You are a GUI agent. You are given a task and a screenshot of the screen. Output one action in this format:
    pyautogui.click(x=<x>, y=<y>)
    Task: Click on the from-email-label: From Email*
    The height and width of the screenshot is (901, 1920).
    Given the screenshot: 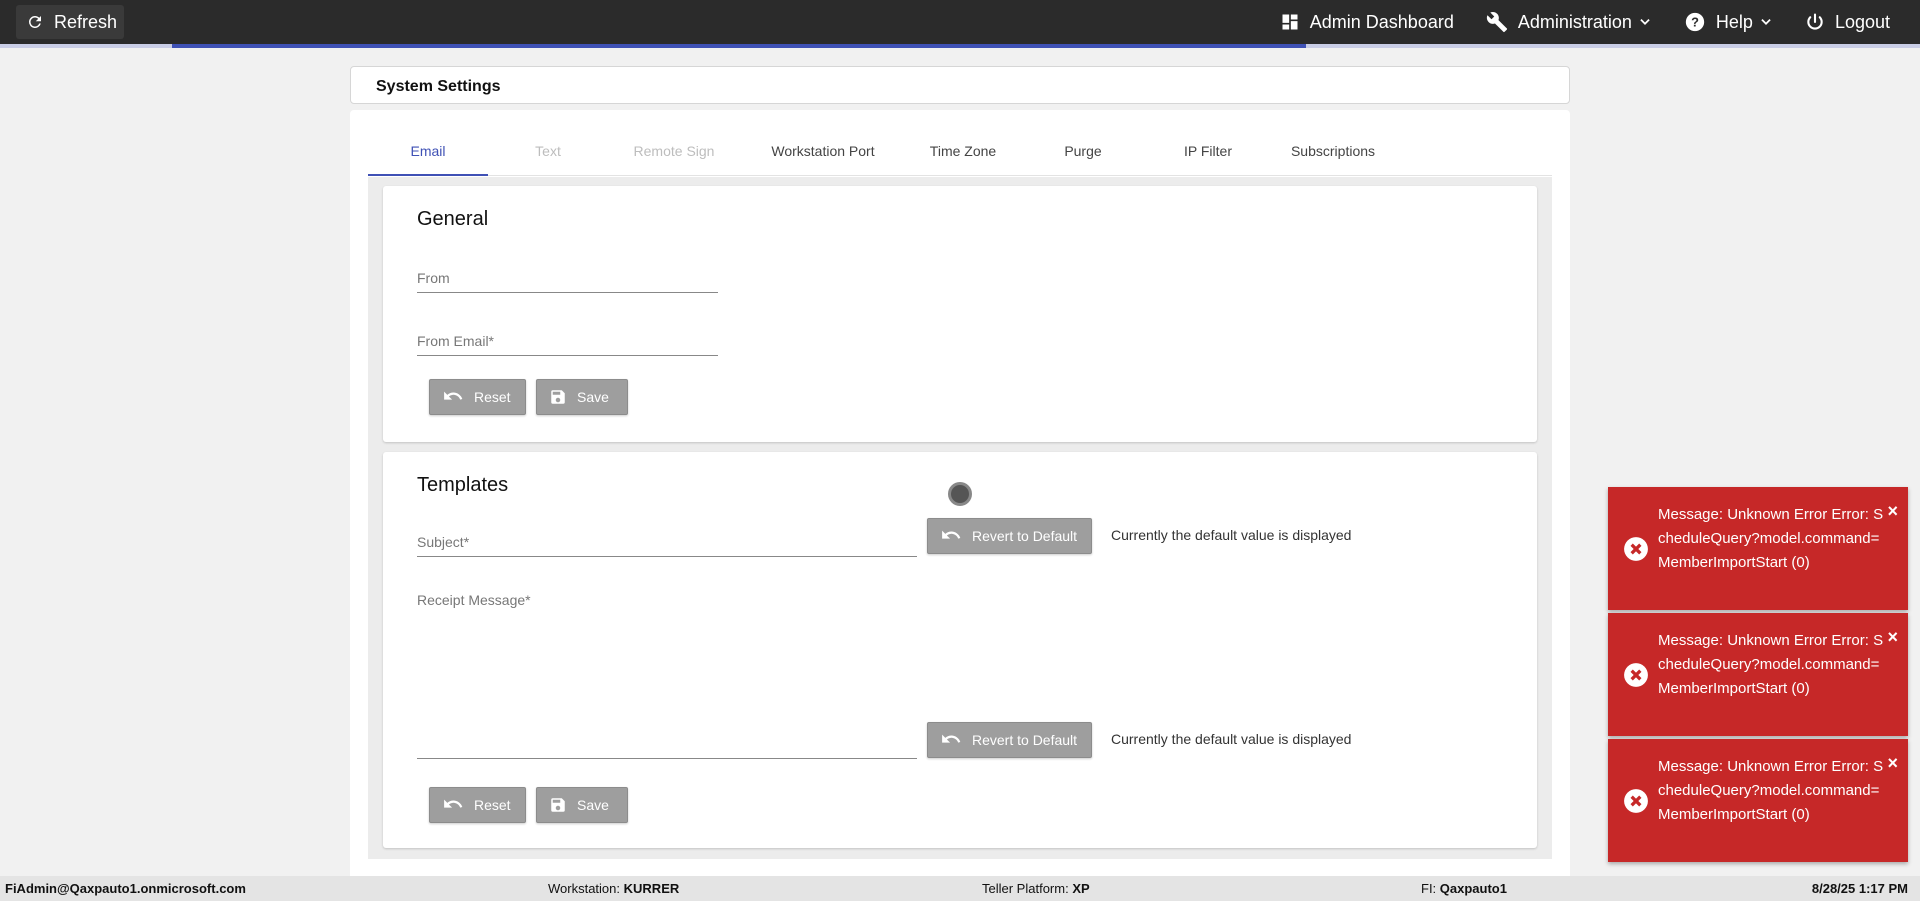 What is the action you would take?
    pyautogui.click(x=456, y=341)
    